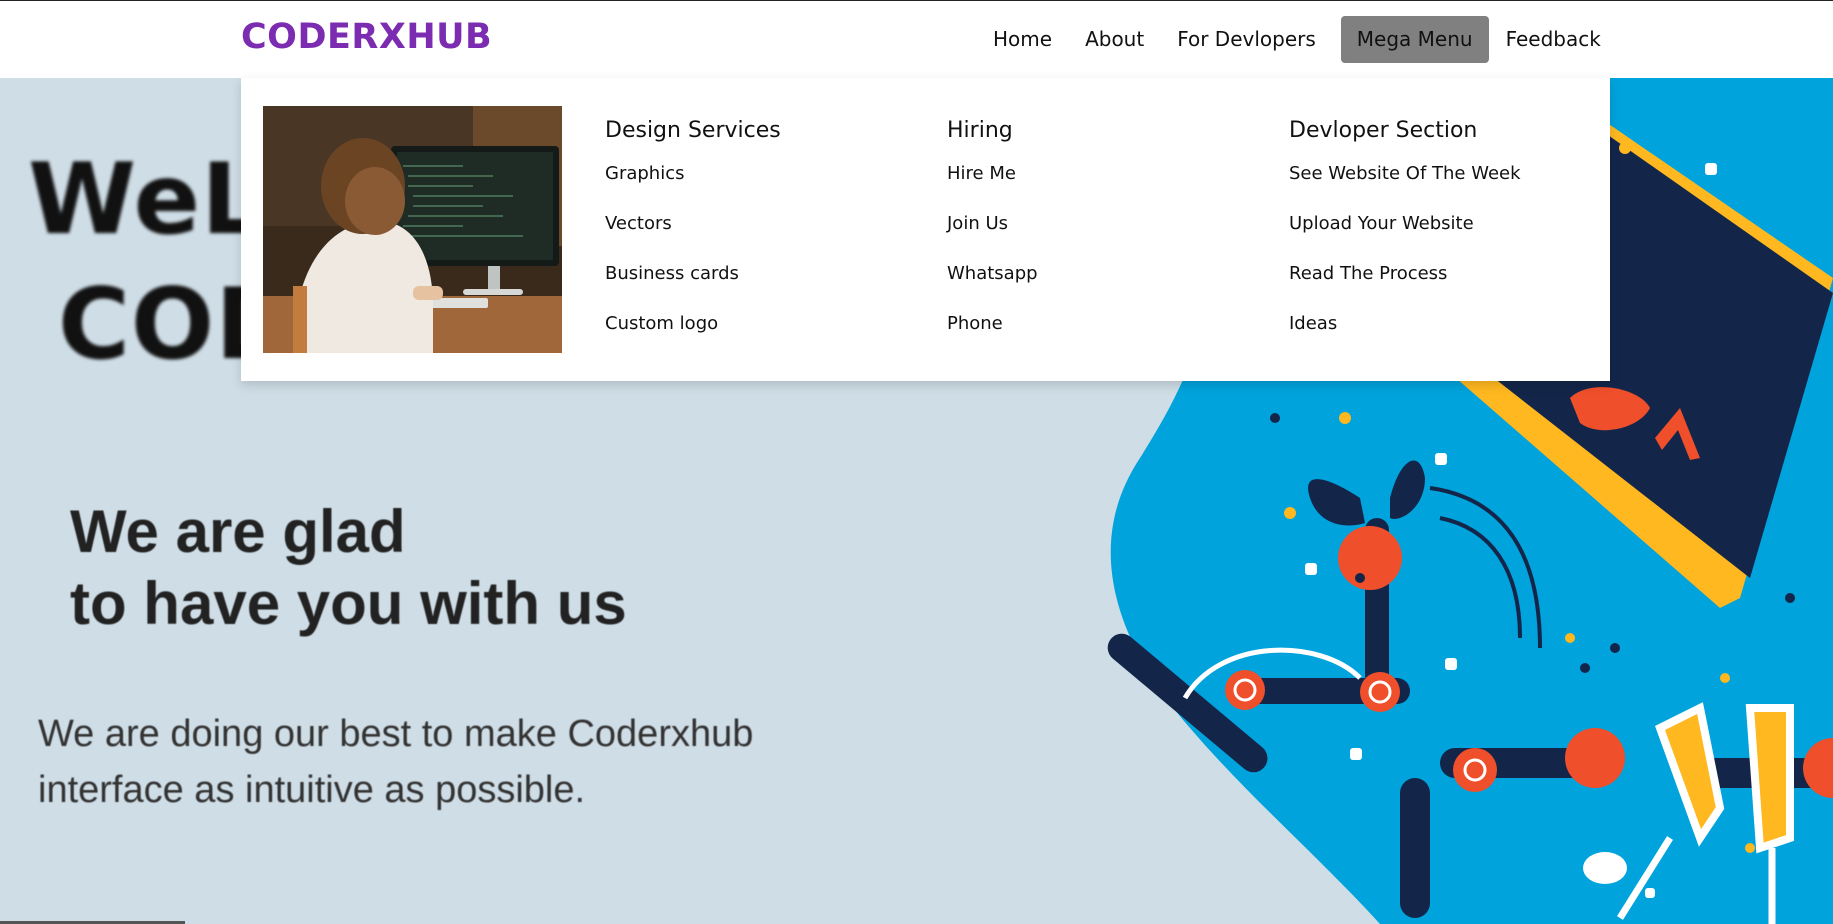  What do you see at coordinates (412, 229) in the screenshot?
I see `photo-child-at-computer` at bounding box center [412, 229].